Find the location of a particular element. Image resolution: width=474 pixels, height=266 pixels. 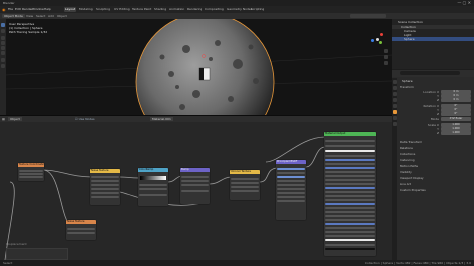

rotation-z-row: Z 0° is located at coordinates (436, 114).